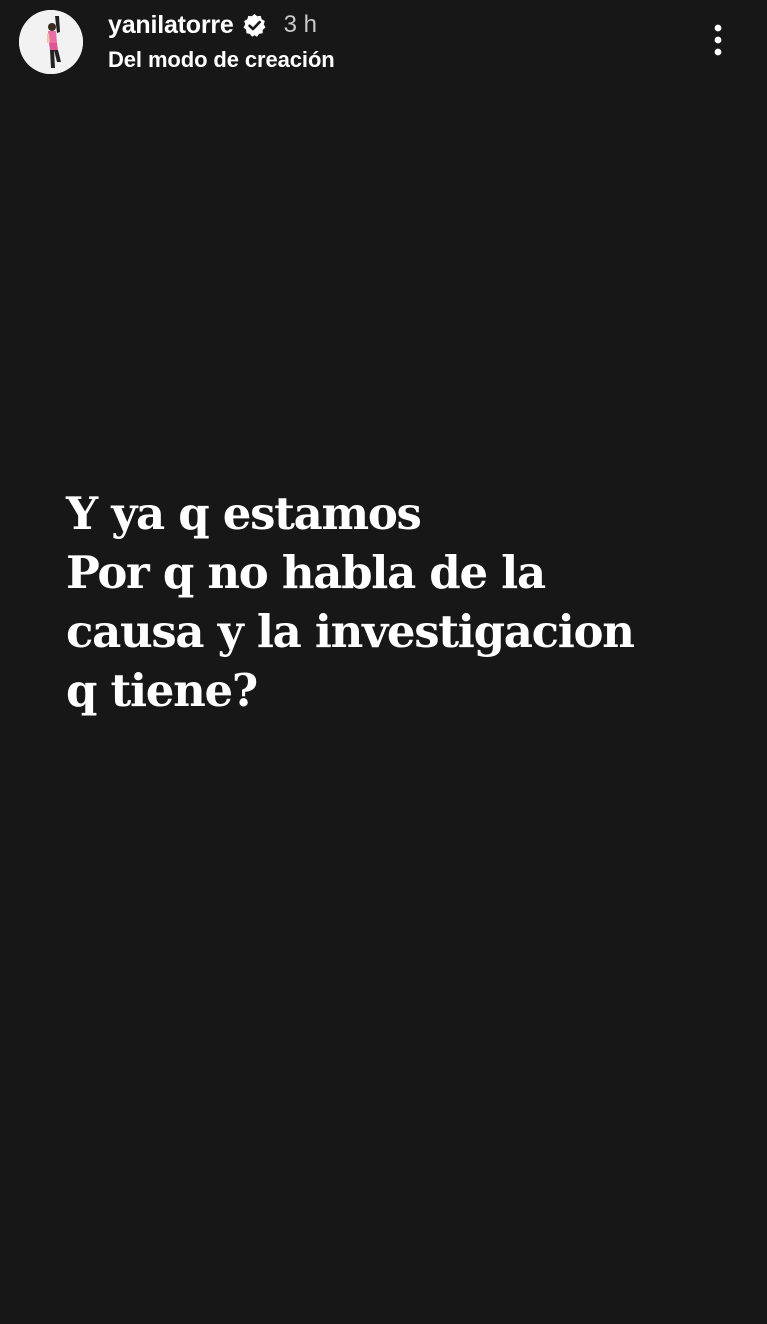 This screenshot has width=767, height=1324. What do you see at coordinates (306, 572) in the screenshot?
I see `story-text-line: Por q no habla de la` at bounding box center [306, 572].